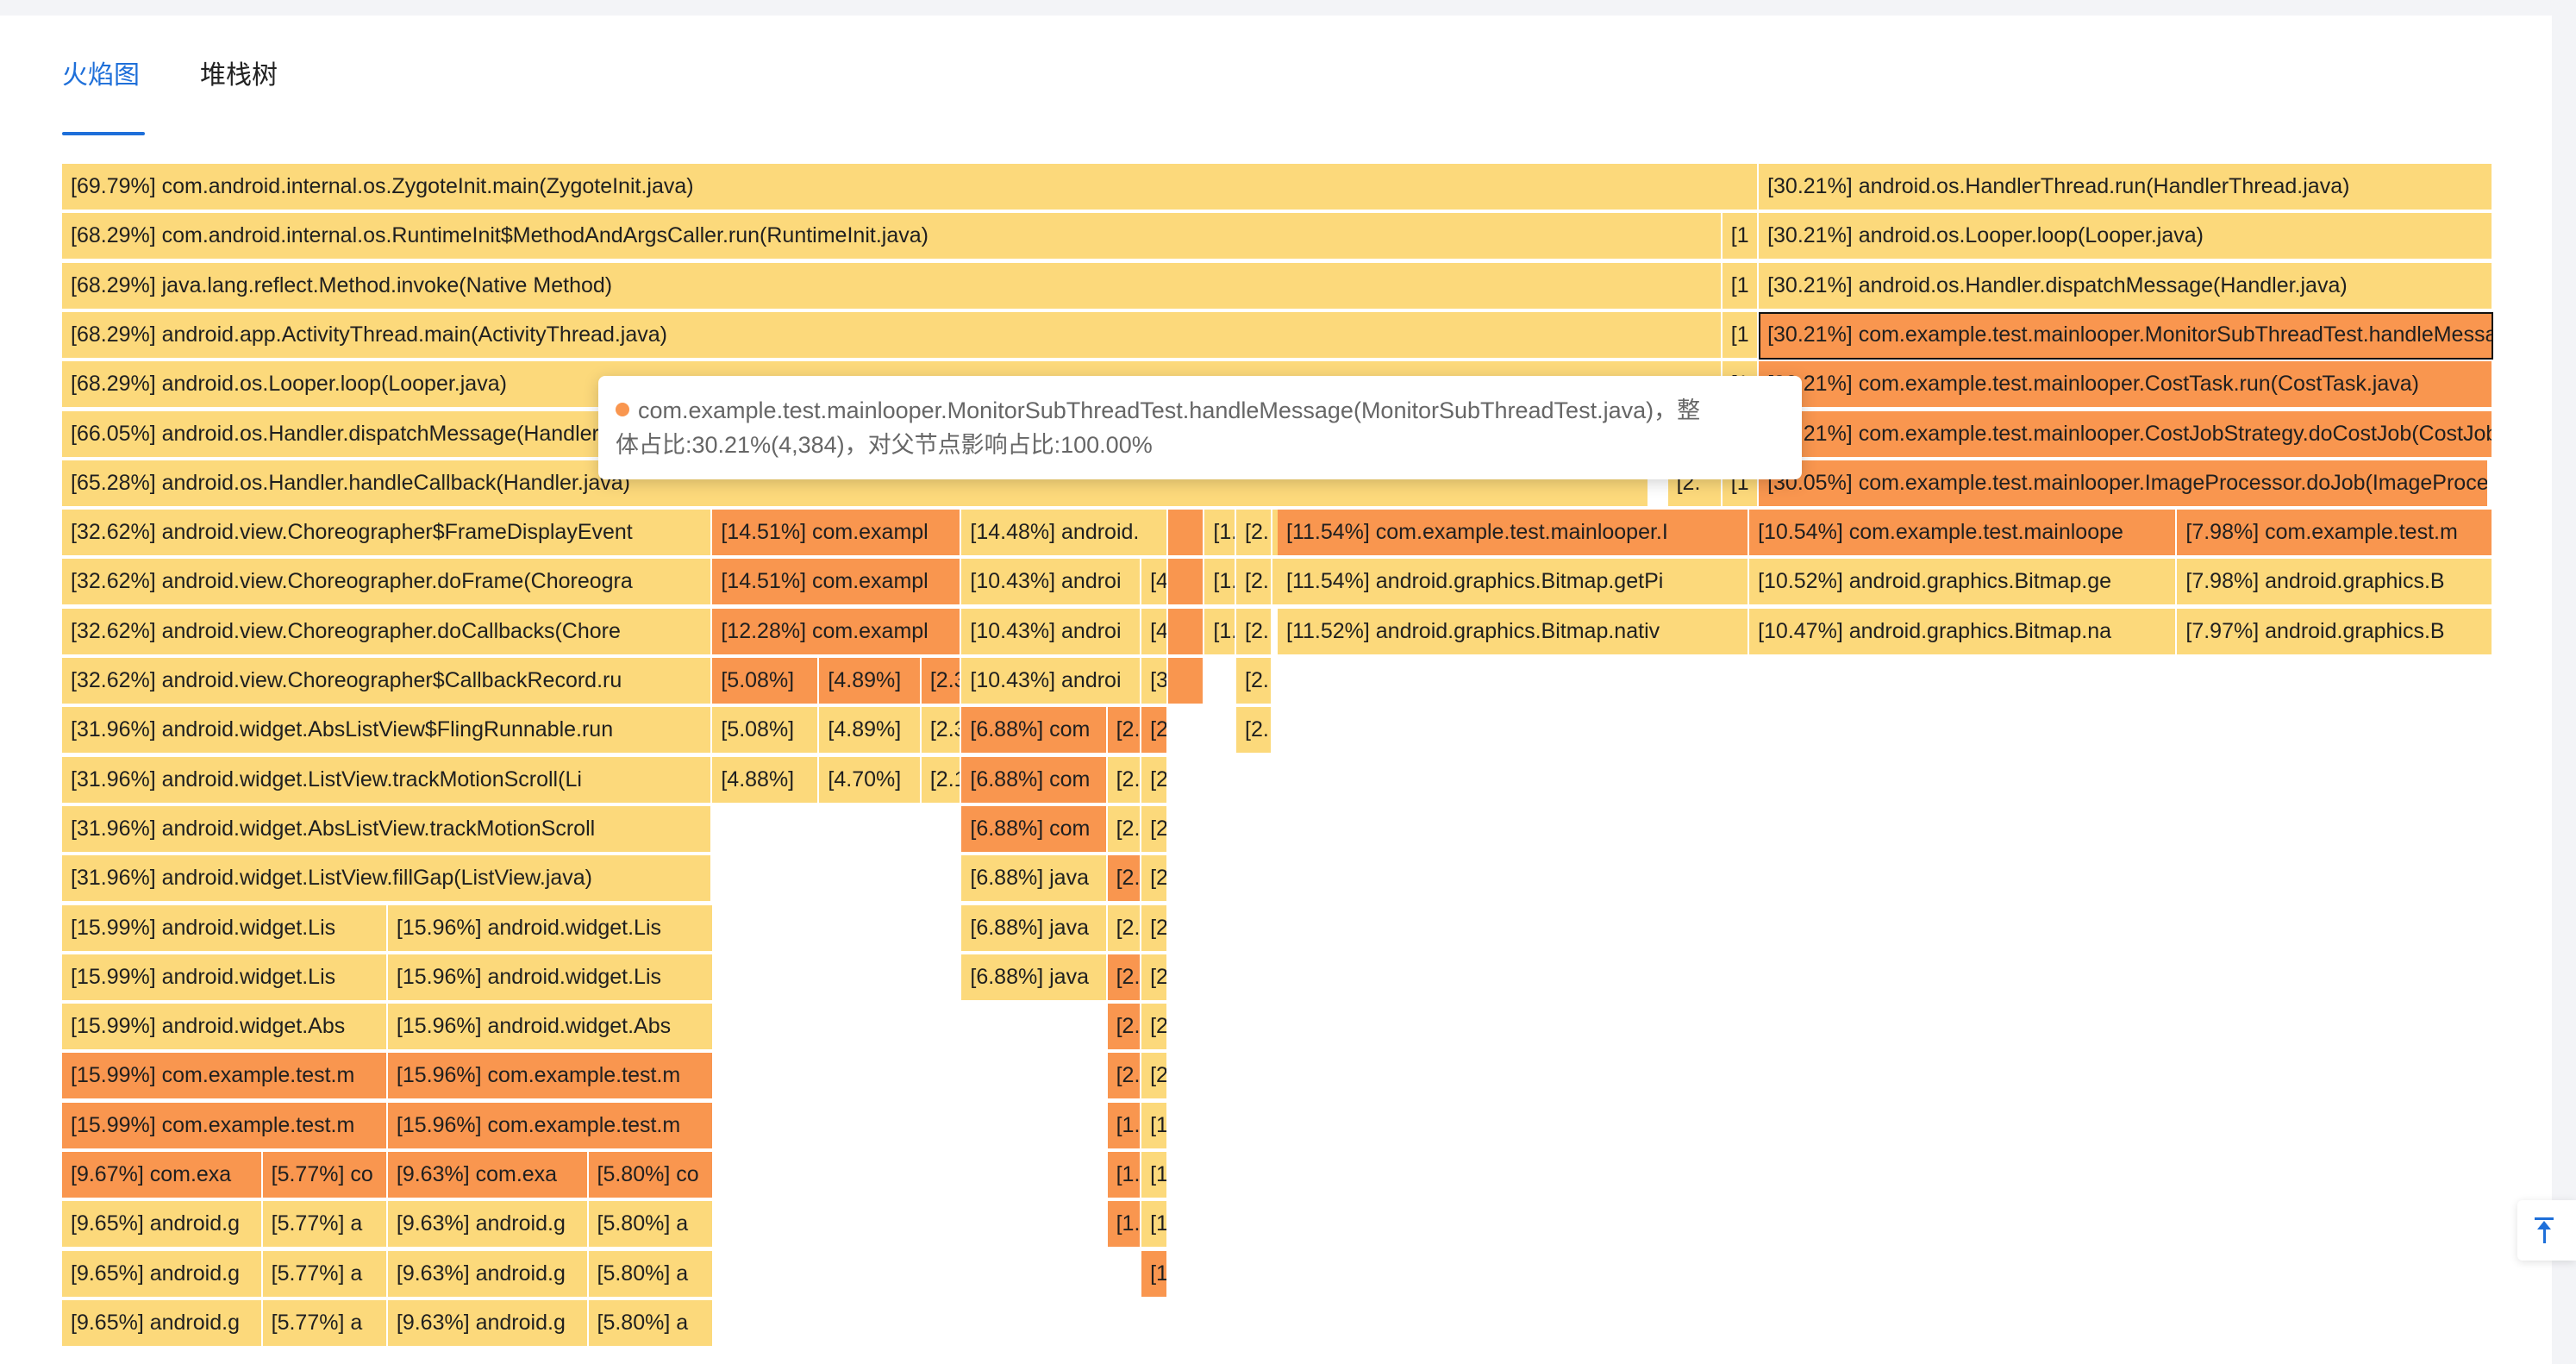  What do you see at coordinates (1514, 632) in the screenshot?
I see `flame-frame: [11.52%] android.graphics.Bitmap.nativ` at bounding box center [1514, 632].